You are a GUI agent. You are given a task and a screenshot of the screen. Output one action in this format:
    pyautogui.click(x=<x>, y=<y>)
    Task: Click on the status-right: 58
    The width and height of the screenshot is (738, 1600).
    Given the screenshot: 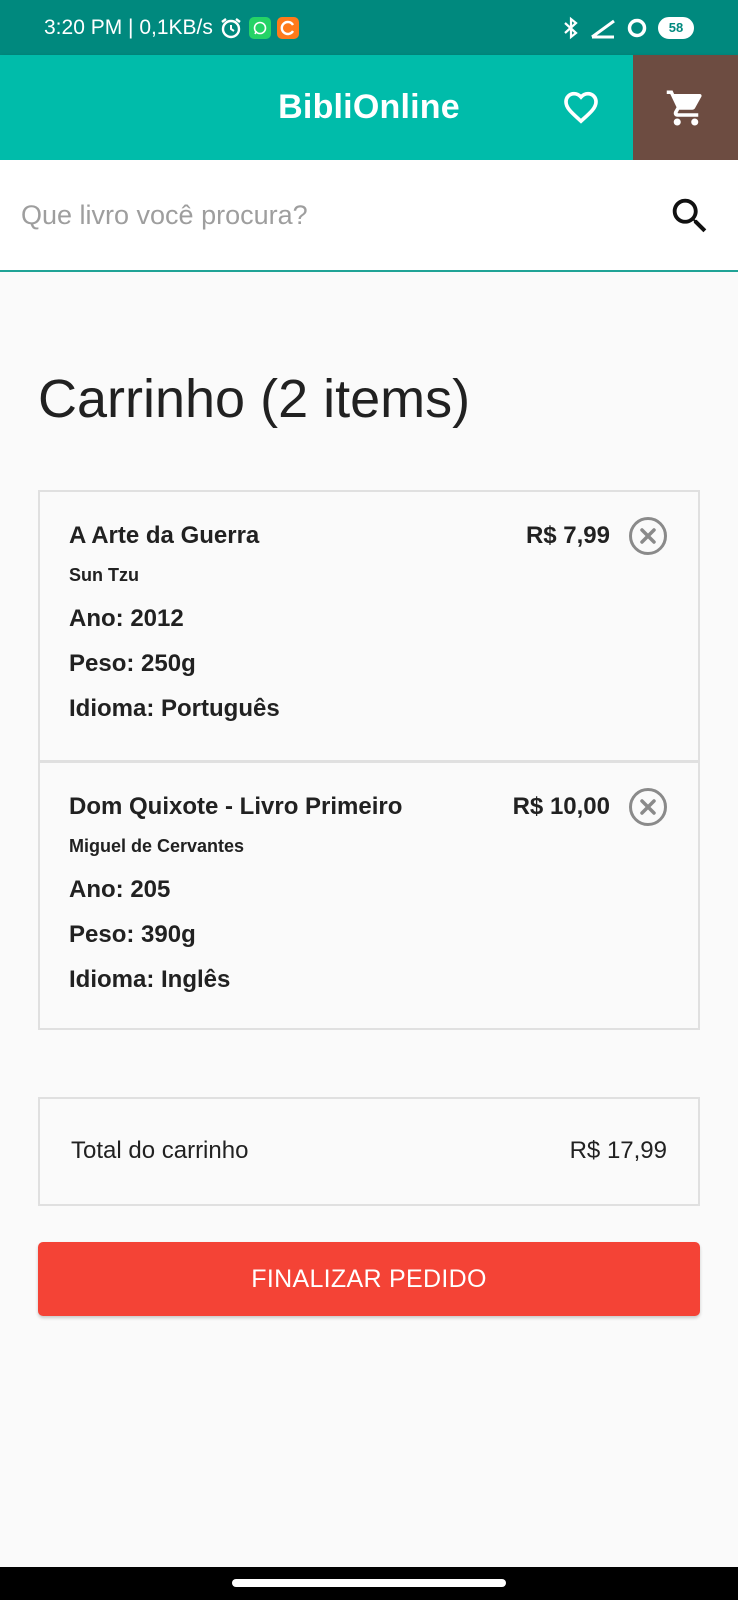 What is the action you would take?
    pyautogui.click(x=628, y=28)
    